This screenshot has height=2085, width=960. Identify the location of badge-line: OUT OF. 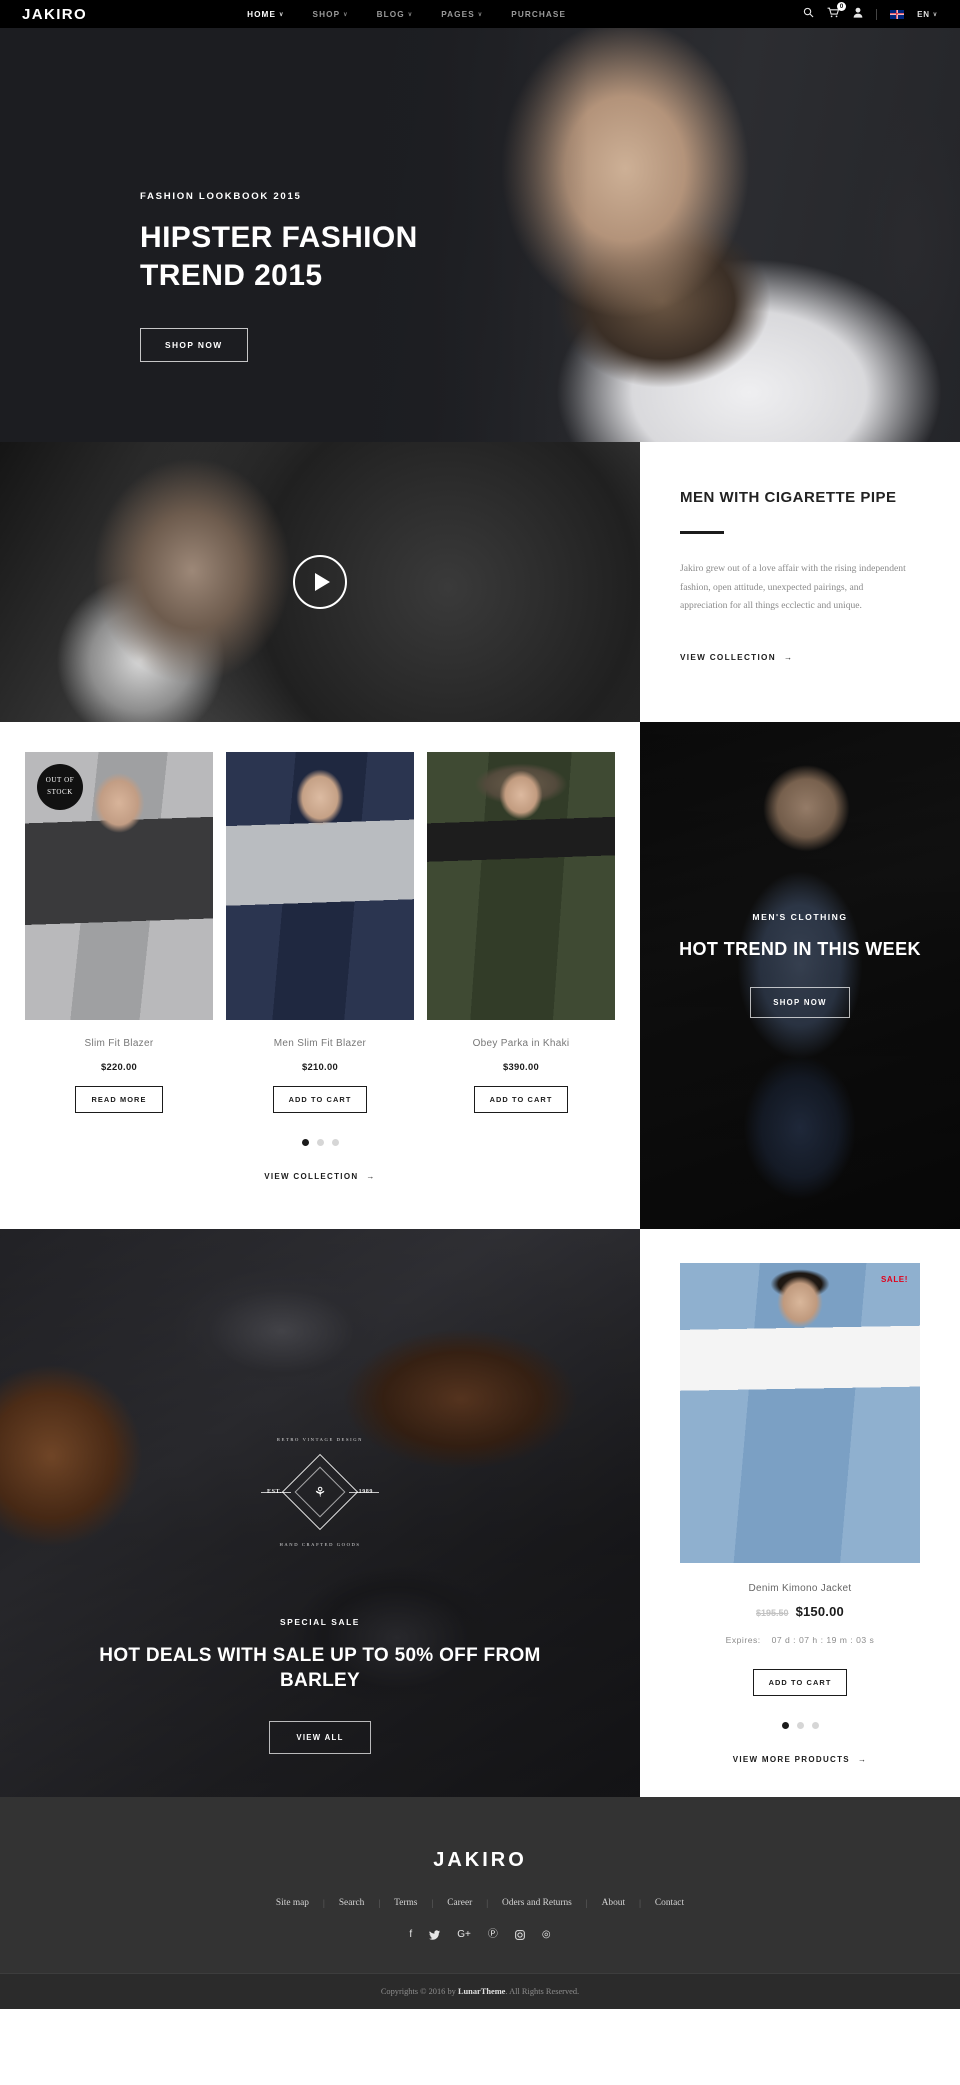
(60, 780).